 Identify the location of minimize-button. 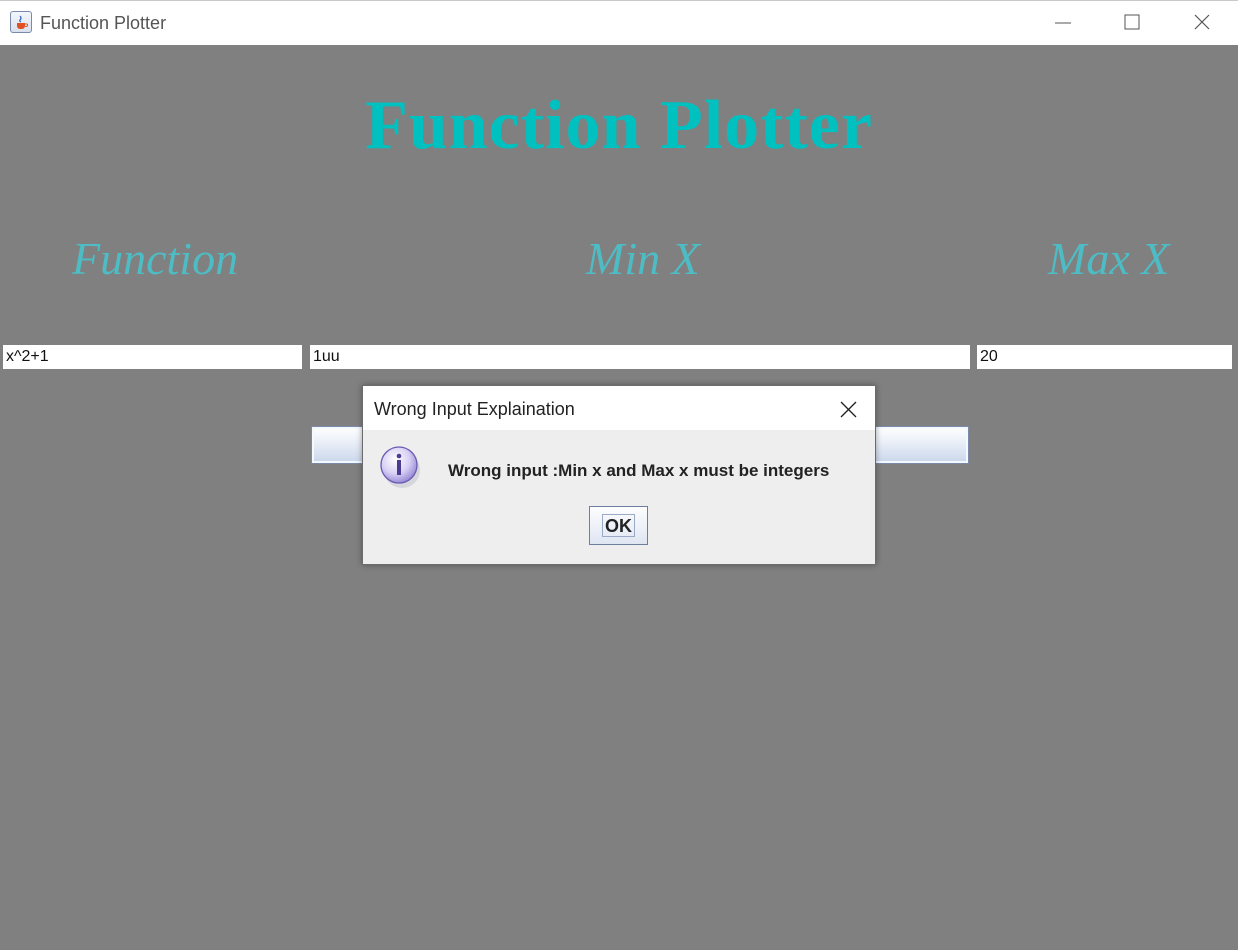
(1063, 23).